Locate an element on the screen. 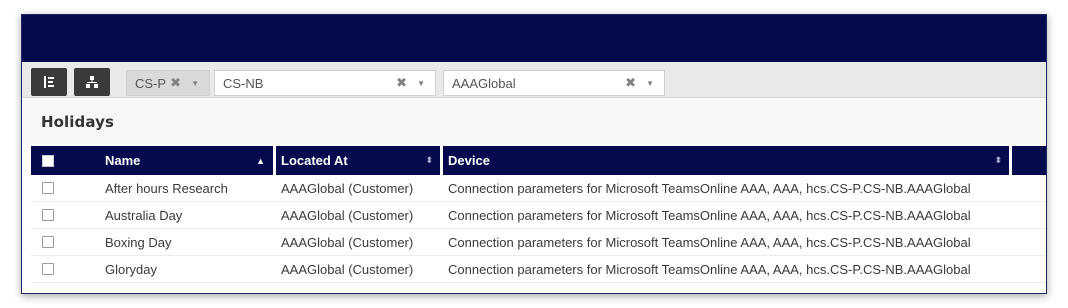  column-header-located-at: Located At ⬍ is located at coordinates (361, 160).